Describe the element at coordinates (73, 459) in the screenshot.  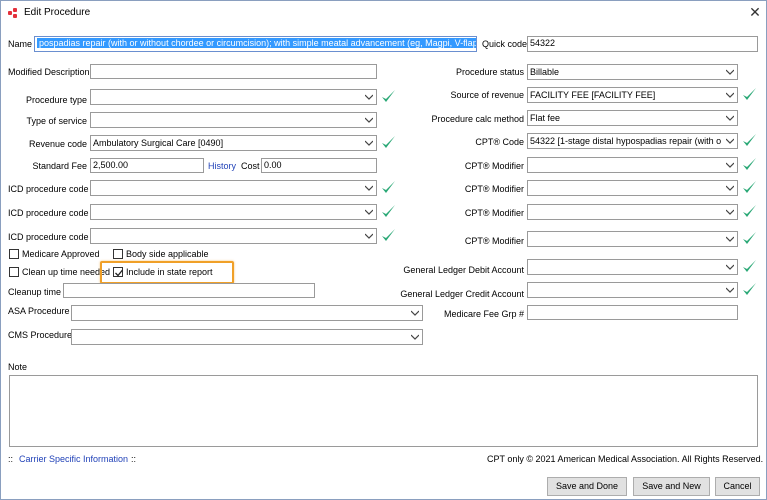
I see `carrier-specific-info-link: Carrier Specific Information` at that location.